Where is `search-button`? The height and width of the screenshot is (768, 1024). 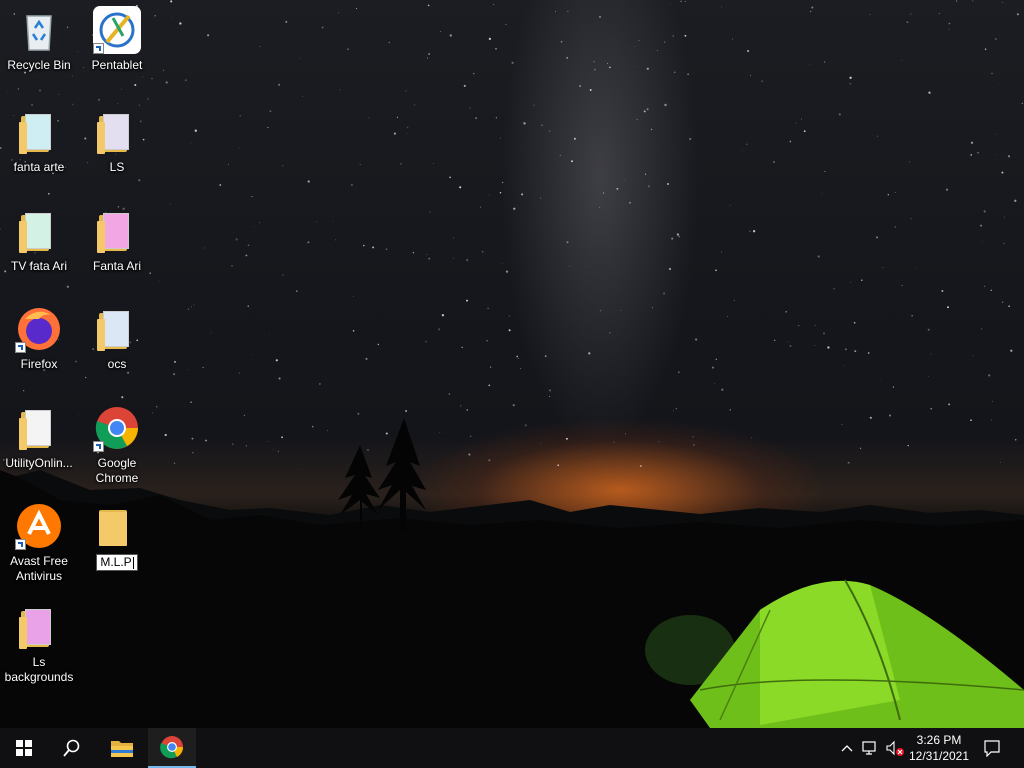
search-button is located at coordinates (72, 748).